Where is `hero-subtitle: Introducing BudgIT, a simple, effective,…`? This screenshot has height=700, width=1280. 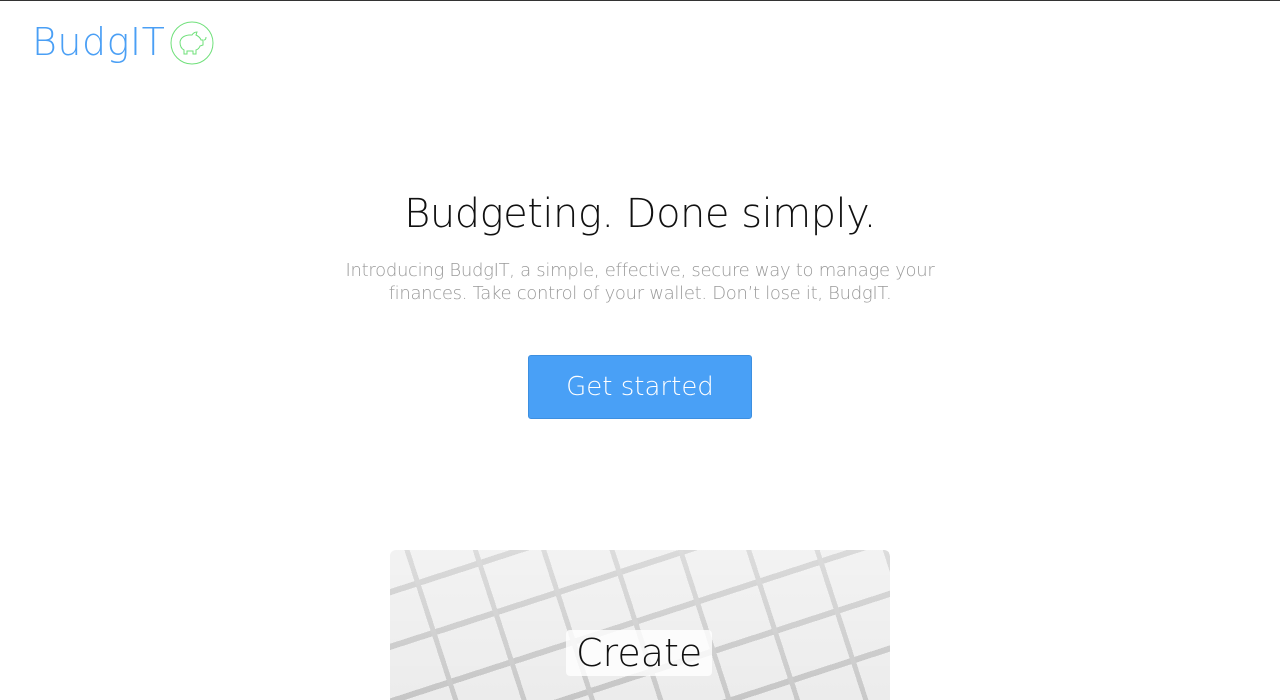
hero-subtitle: Introducing BudgIT, a simple, effective,… is located at coordinates (640, 282).